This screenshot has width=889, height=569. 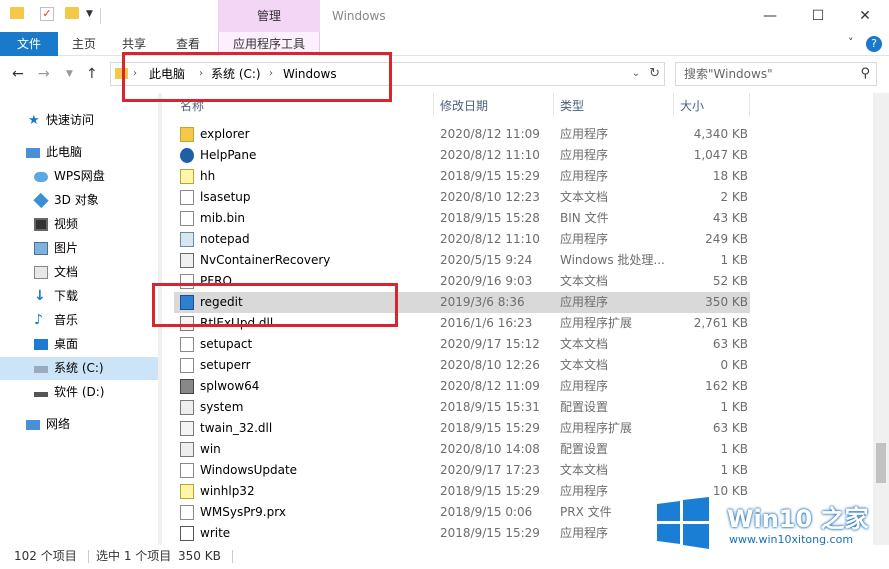 What do you see at coordinates (187, 302) in the screenshot?
I see `regedit-icon` at bounding box center [187, 302].